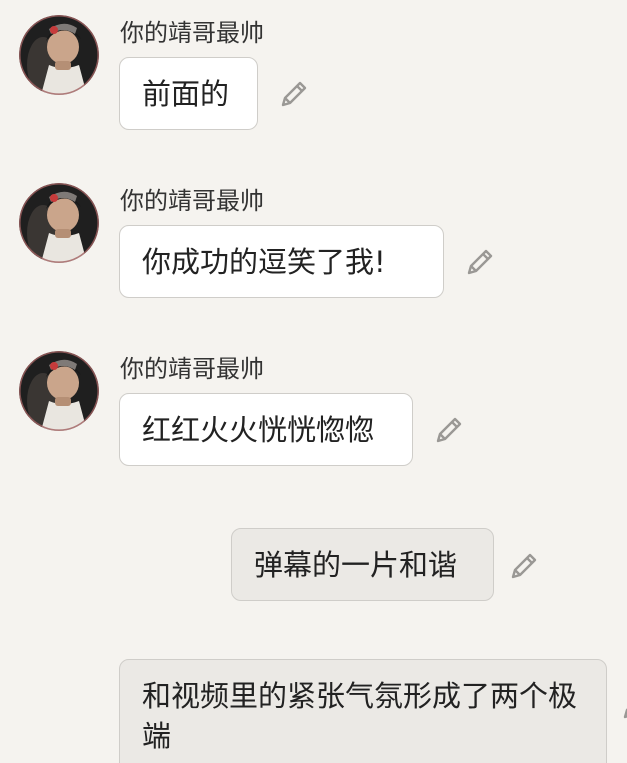  I want to click on message-bubble: 弹幕的一片和谐, so click(362, 564).